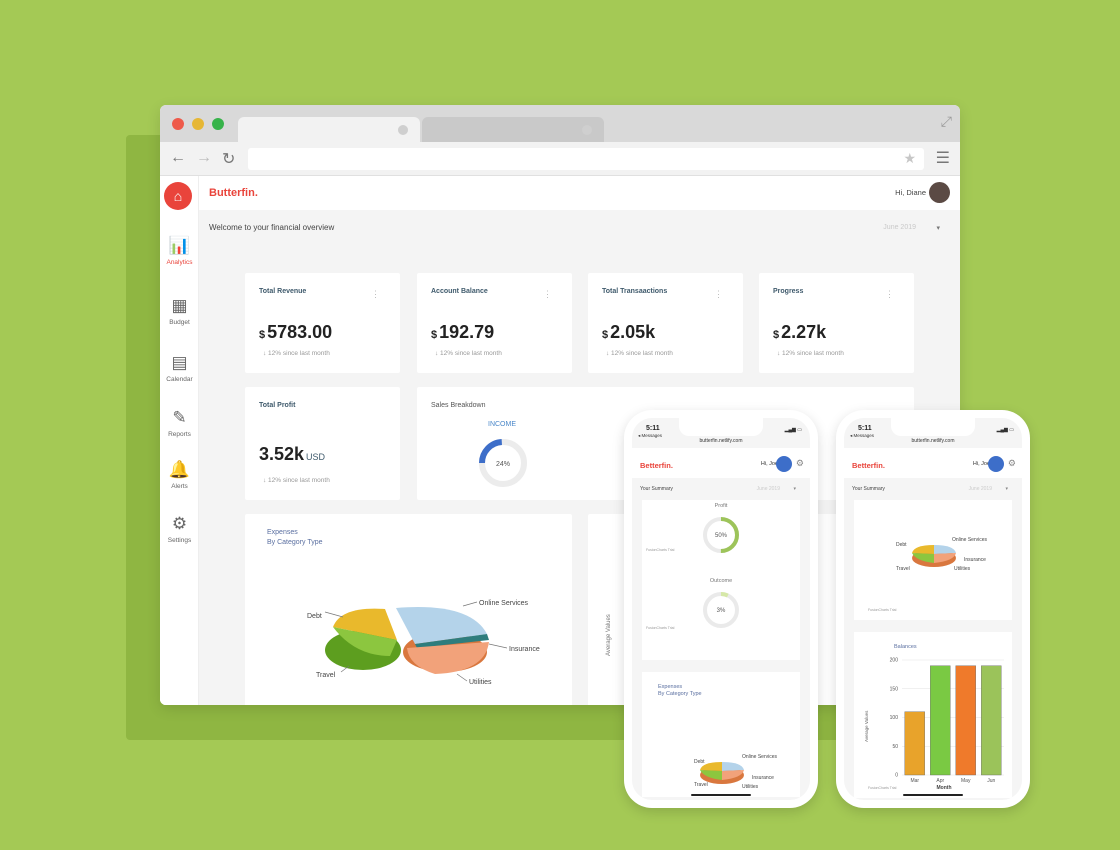 The width and height of the screenshot is (1120, 850). Describe the element at coordinates (905, 647) in the screenshot. I see `chart-title: Balances` at that location.